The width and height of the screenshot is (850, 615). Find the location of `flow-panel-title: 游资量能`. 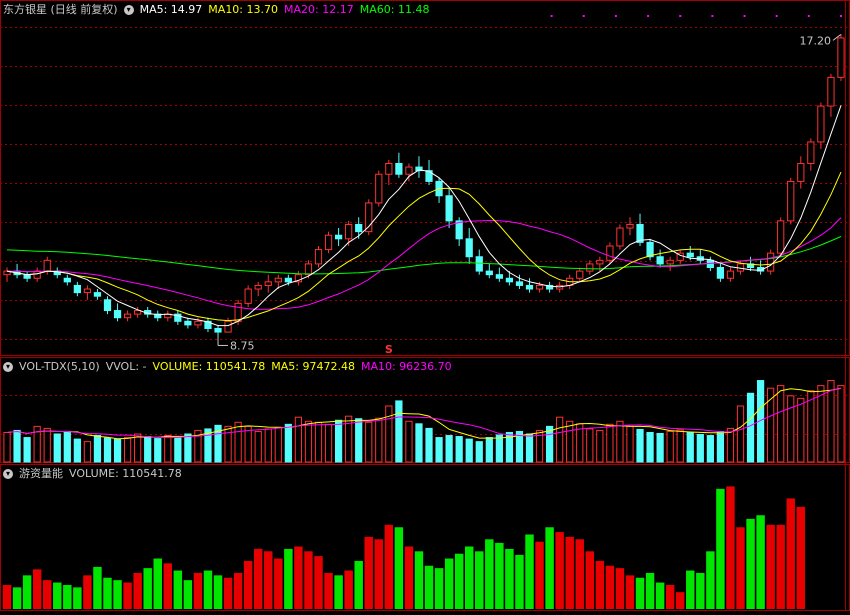

flow-panel-title: 游资量能 is located at coordinates (41, 473).